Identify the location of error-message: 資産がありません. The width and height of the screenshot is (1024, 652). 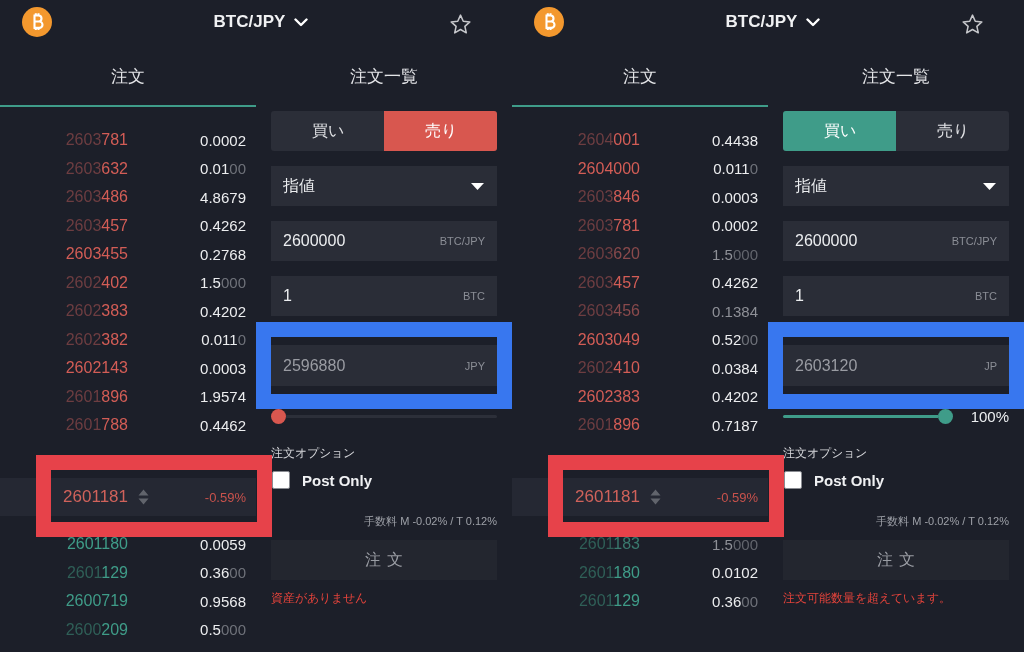
(319, 598).